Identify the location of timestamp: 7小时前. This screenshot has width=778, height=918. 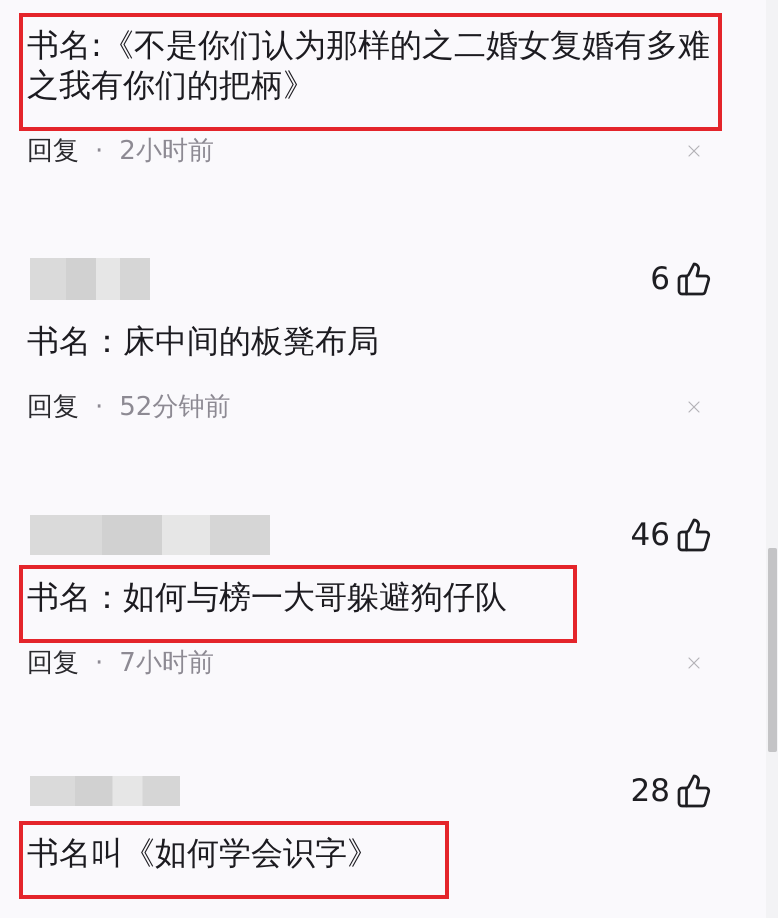
(166, 663).